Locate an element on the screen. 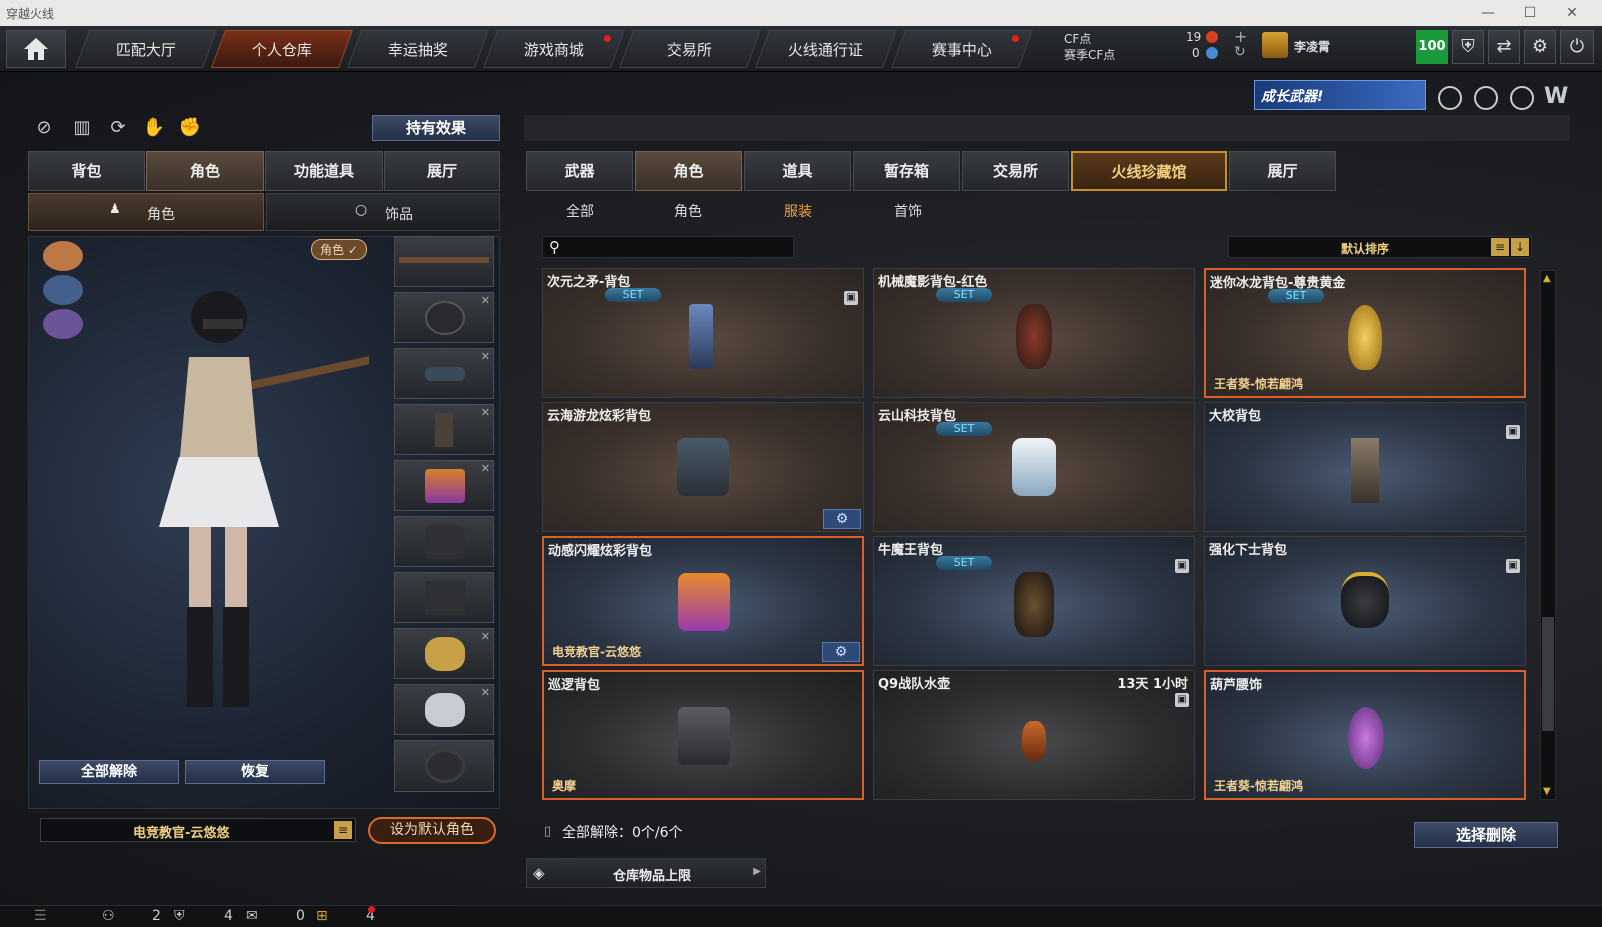 The image size is (1602, 927). expand-icon: ▶ is located at coordinates (757, 871).